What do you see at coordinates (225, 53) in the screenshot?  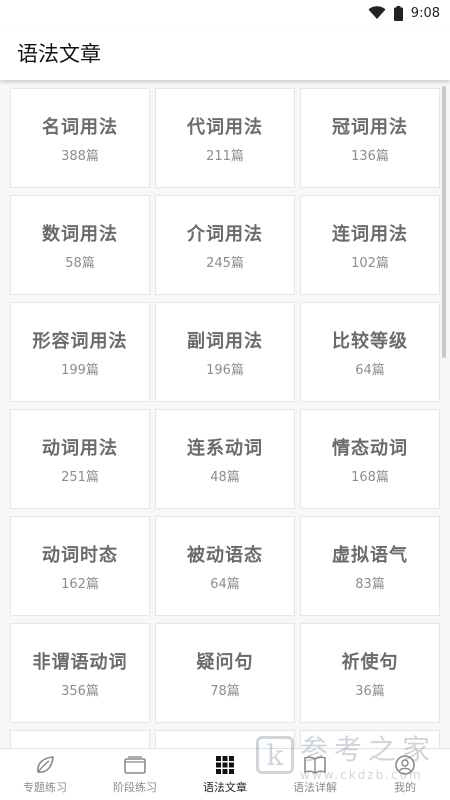 I see `app-bar: 语法文章` at bounding box center [225, 53].